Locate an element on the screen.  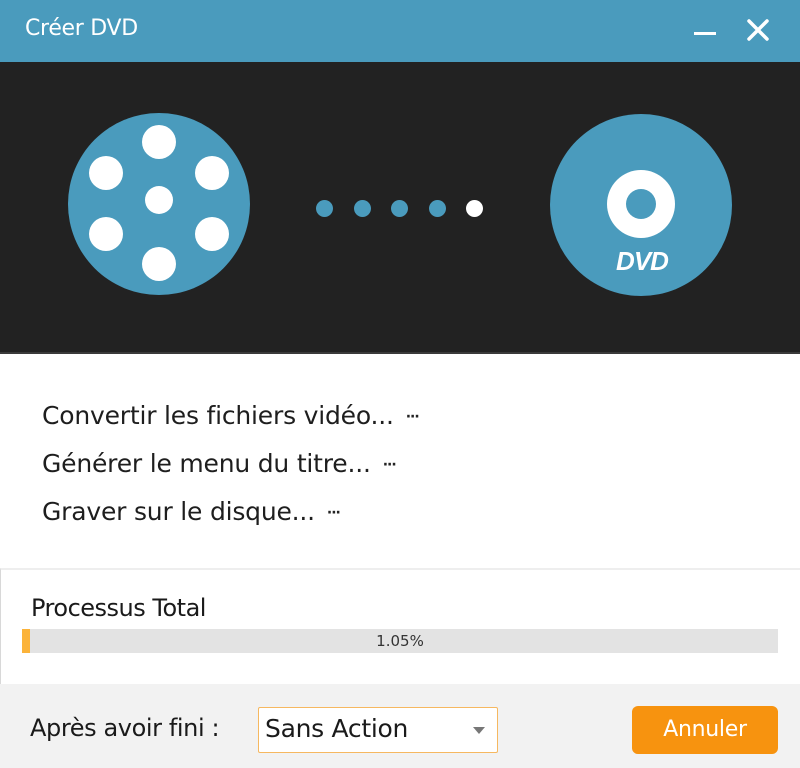
close-button is located at coordinates (758, 30).